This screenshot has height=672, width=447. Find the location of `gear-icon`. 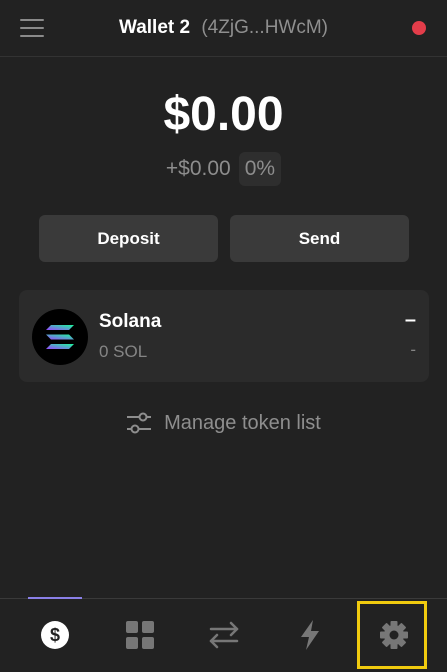

gear-icon is located at coordinates (393, 635).